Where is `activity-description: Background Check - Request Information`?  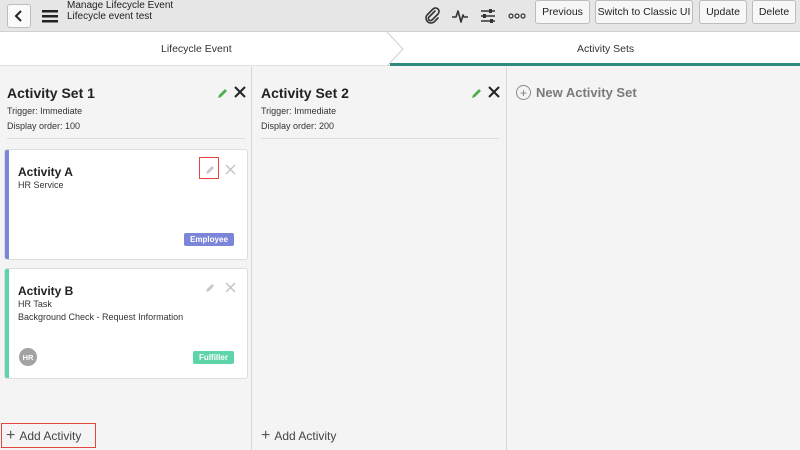
activity-description: Background Check - Request Information is located at coordinates (101, 317).